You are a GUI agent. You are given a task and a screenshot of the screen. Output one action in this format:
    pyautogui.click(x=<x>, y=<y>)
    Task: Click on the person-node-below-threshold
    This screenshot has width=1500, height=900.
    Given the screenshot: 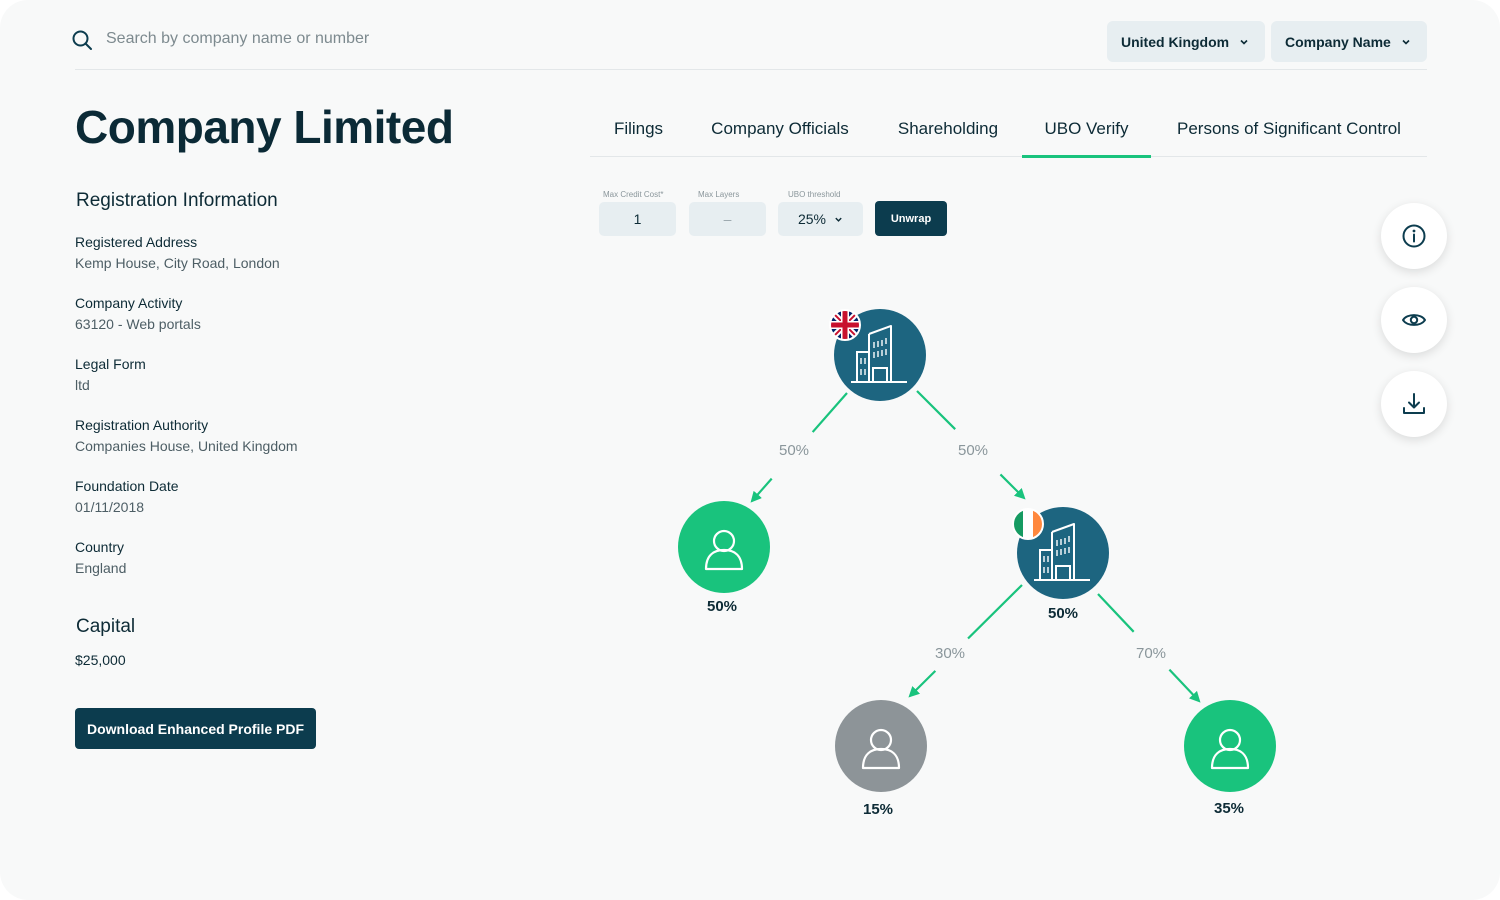 What is the action you would take?
    pyautogui.click(x=881, y=746)
    